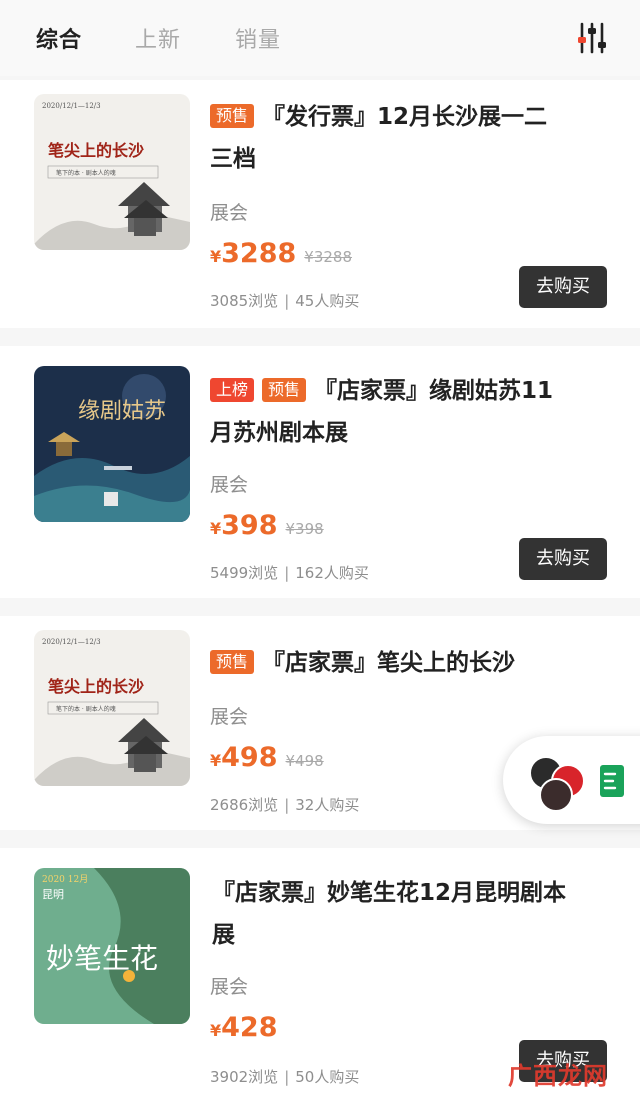 The width and height of the screenshot is (640, 1100). What do you see at coordinates (249, 757) in the screenshot?
I see `current-price: 498` at bounding box center [249, 757].